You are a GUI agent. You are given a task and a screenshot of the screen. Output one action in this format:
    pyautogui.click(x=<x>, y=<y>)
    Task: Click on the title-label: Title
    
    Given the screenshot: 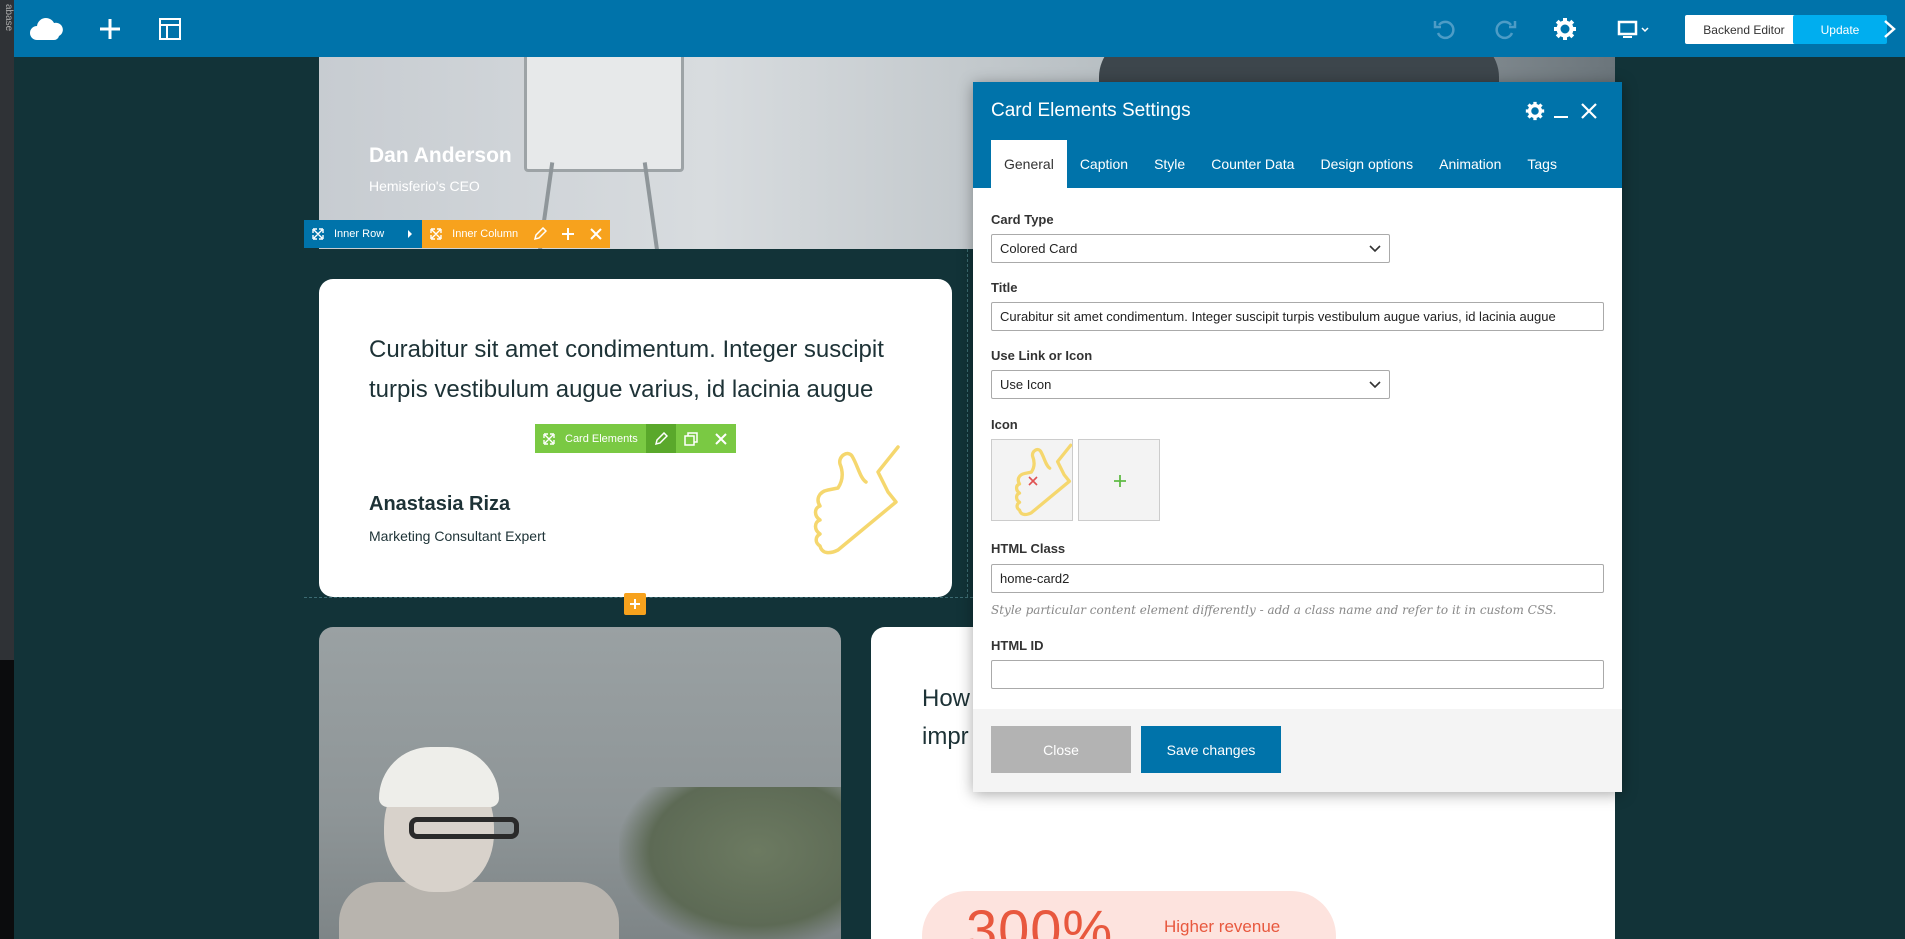 What is the action you would take?
    pyautogui.click(x=1004, y=287)
    